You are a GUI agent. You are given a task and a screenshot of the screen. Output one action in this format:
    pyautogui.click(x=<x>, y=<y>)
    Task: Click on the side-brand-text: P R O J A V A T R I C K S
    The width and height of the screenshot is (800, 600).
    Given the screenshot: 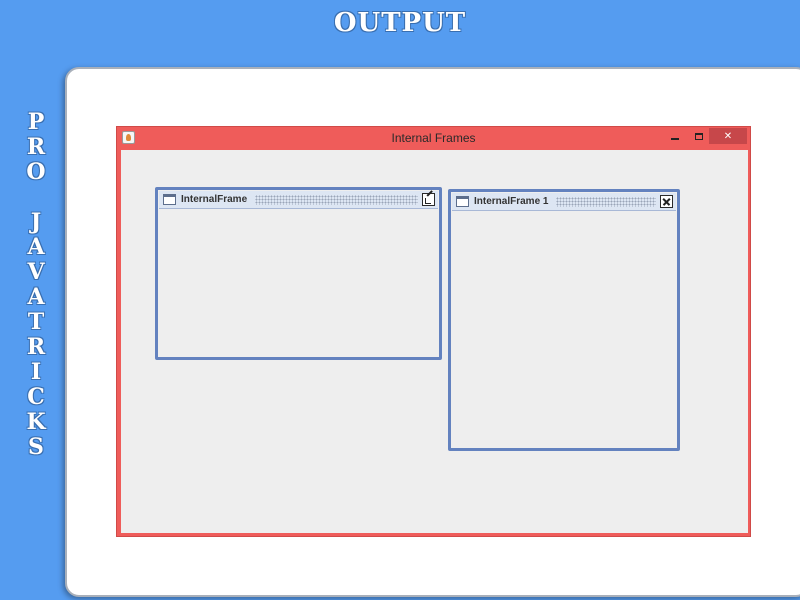 What is the action you would take?
    pyautogui.click(x=36, y=285)
    